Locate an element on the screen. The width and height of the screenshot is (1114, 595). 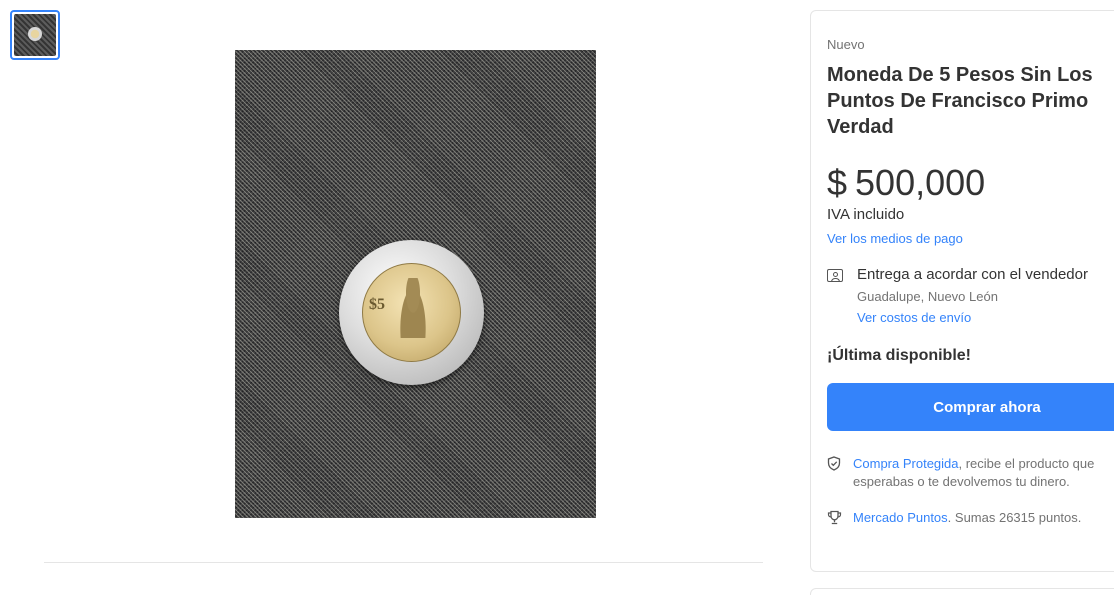
price-currency: $ is located at coordinates (837, 182).